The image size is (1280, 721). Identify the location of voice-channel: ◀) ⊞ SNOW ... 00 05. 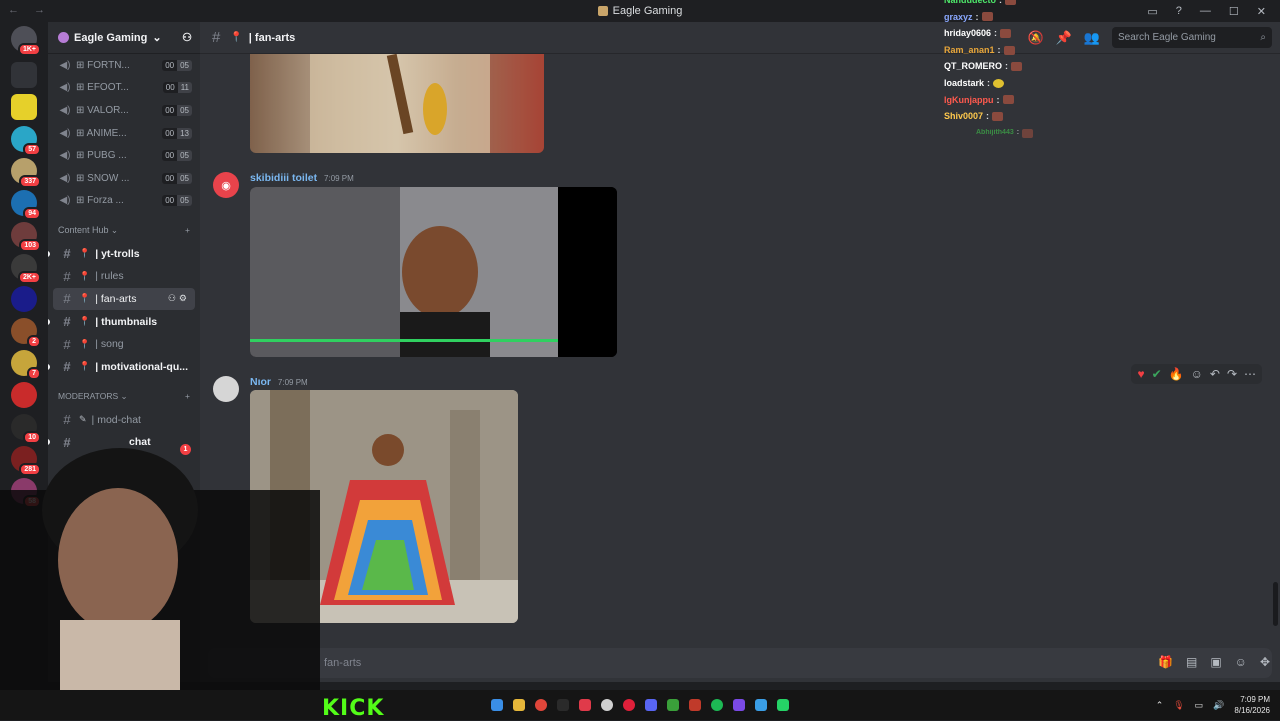
(124, 178).